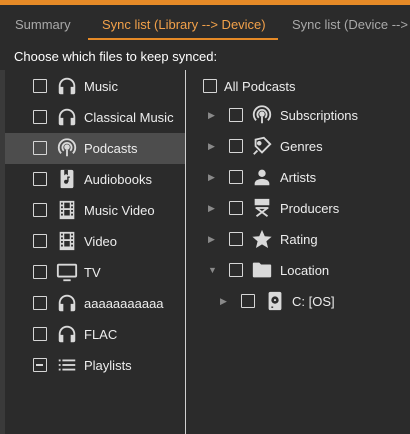 The height and width of the screenshot is (434, 410). Describe the element at coordinates (67, 365) in the screenshot. I see `playlist-icon` at that location.